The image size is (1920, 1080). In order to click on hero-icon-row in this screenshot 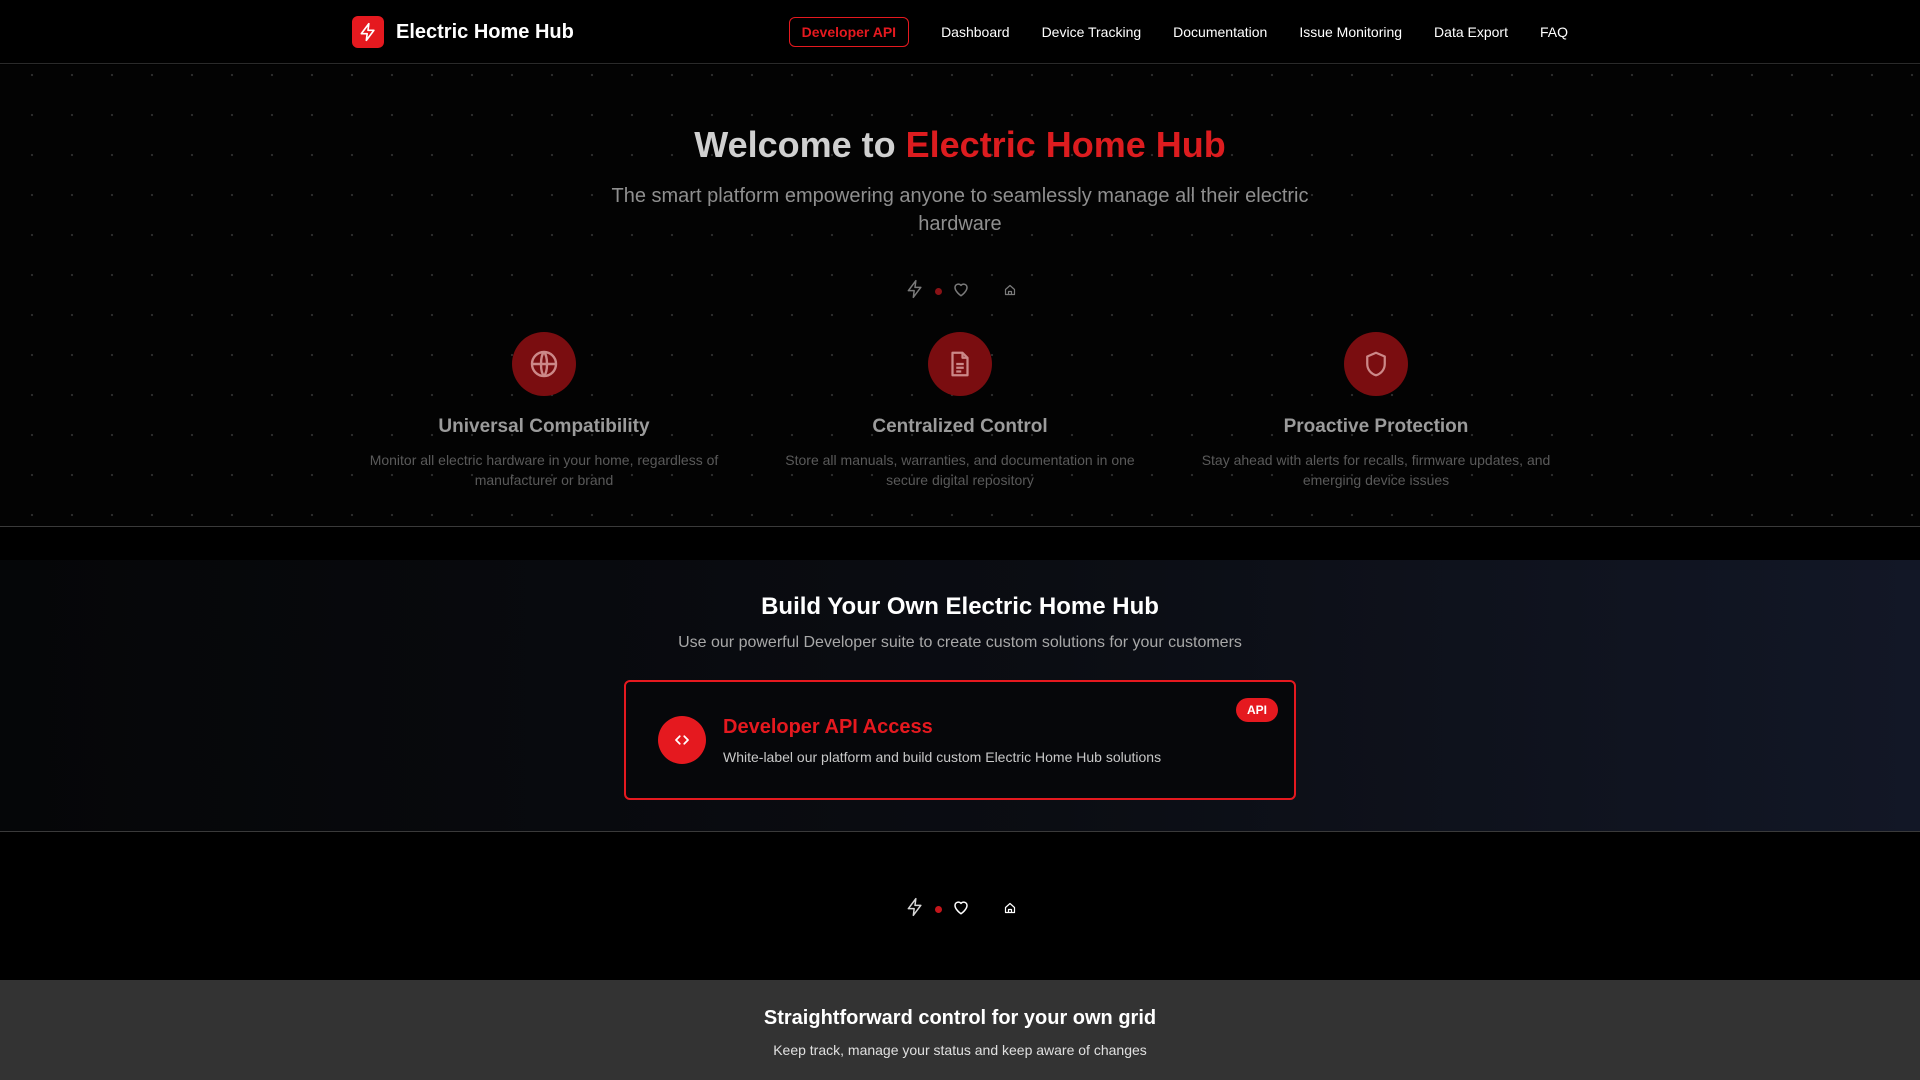, I will do `click(960, 291)`.